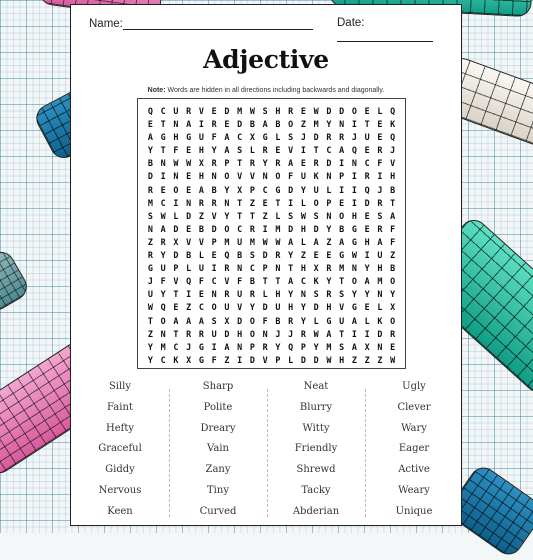 The width and height of the screenshot is (533, 560). I want to click on grid-letter: P, so click(303, 347).